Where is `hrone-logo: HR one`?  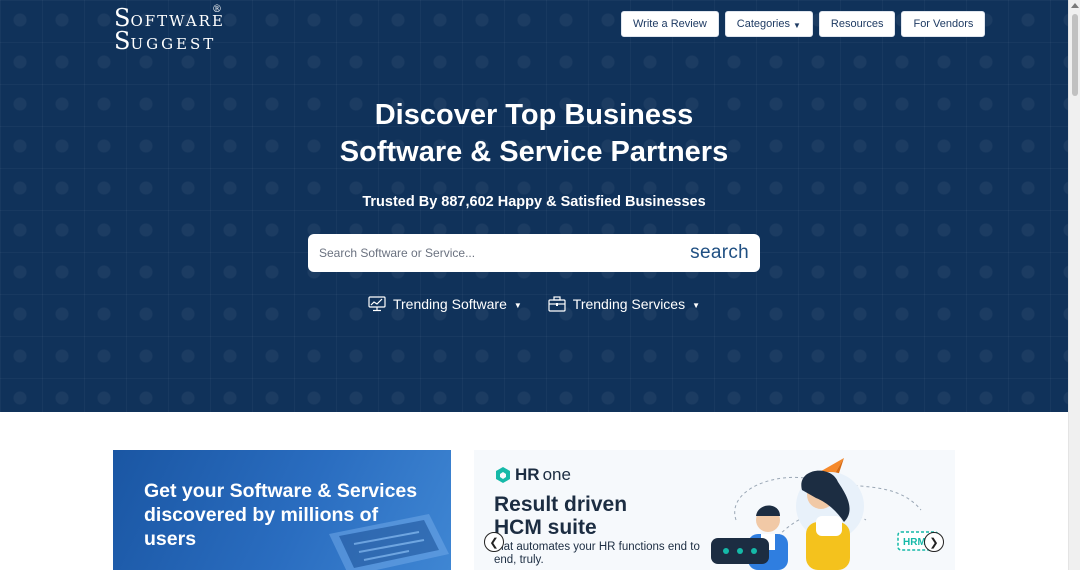
hrone-logo: HR one is located at coordinates (532, 475).